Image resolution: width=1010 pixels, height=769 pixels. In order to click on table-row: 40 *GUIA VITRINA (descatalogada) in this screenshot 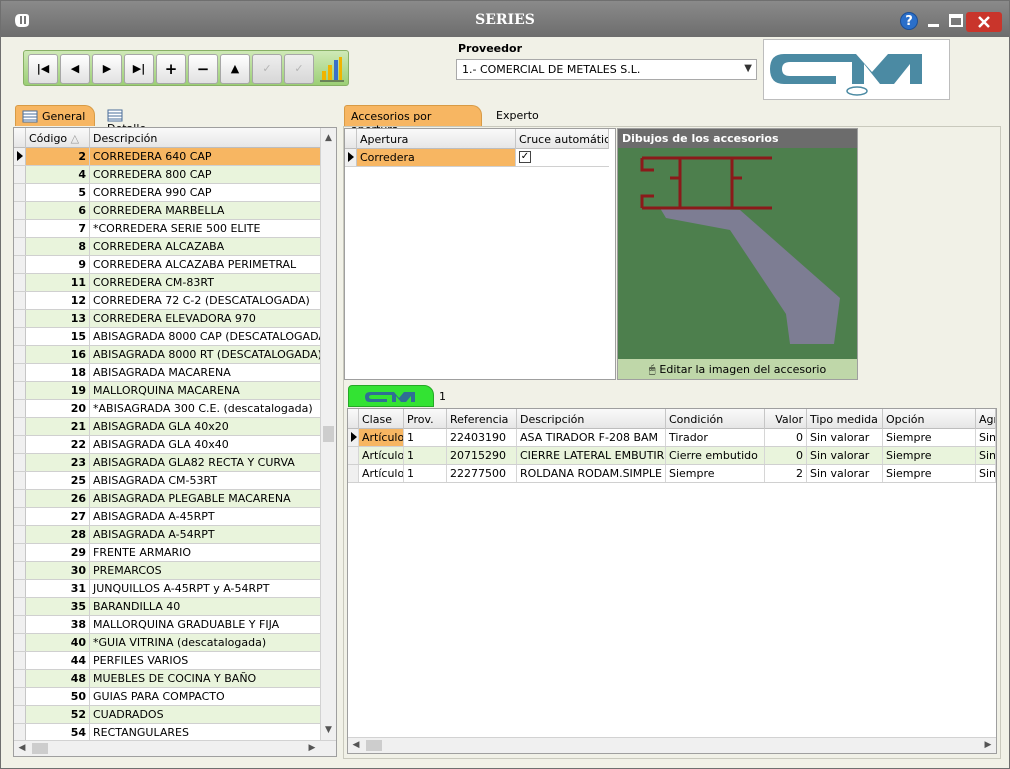, I will do `click(167, 643)`.